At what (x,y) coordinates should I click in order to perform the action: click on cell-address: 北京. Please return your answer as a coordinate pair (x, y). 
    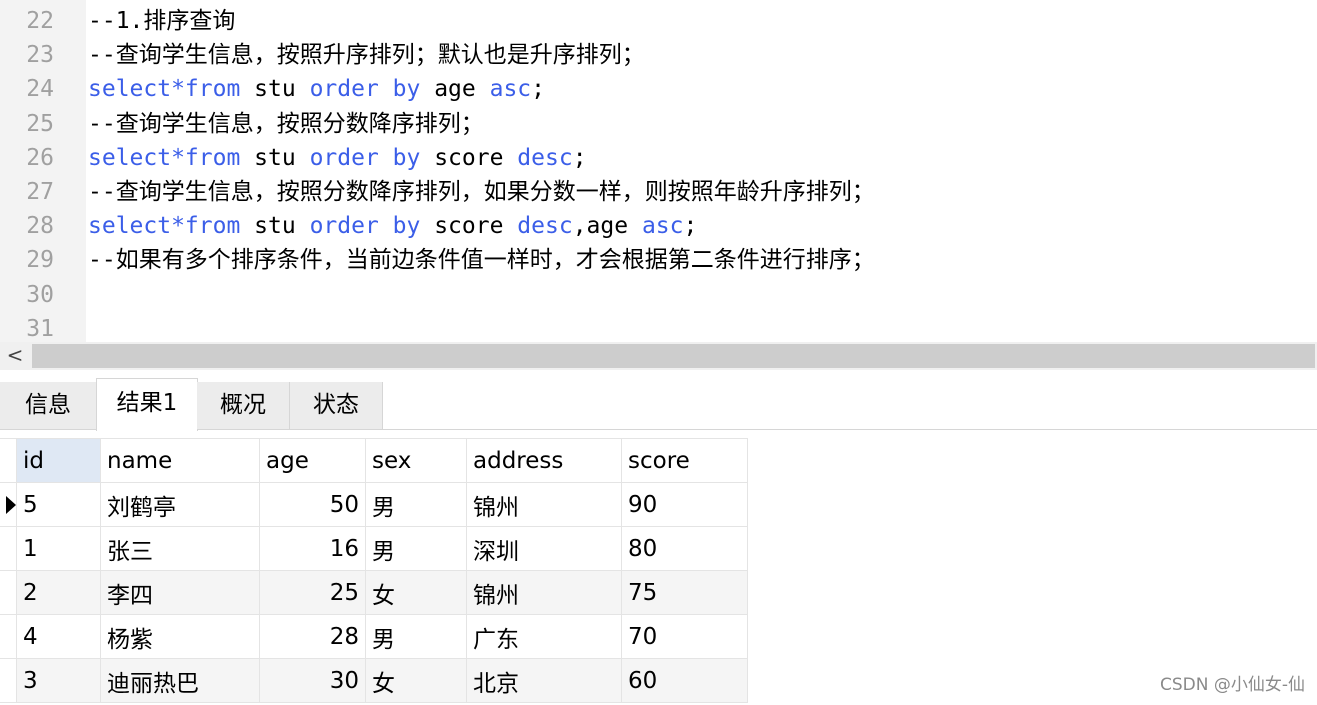
    Looking at the image, I should click on (544, 680).